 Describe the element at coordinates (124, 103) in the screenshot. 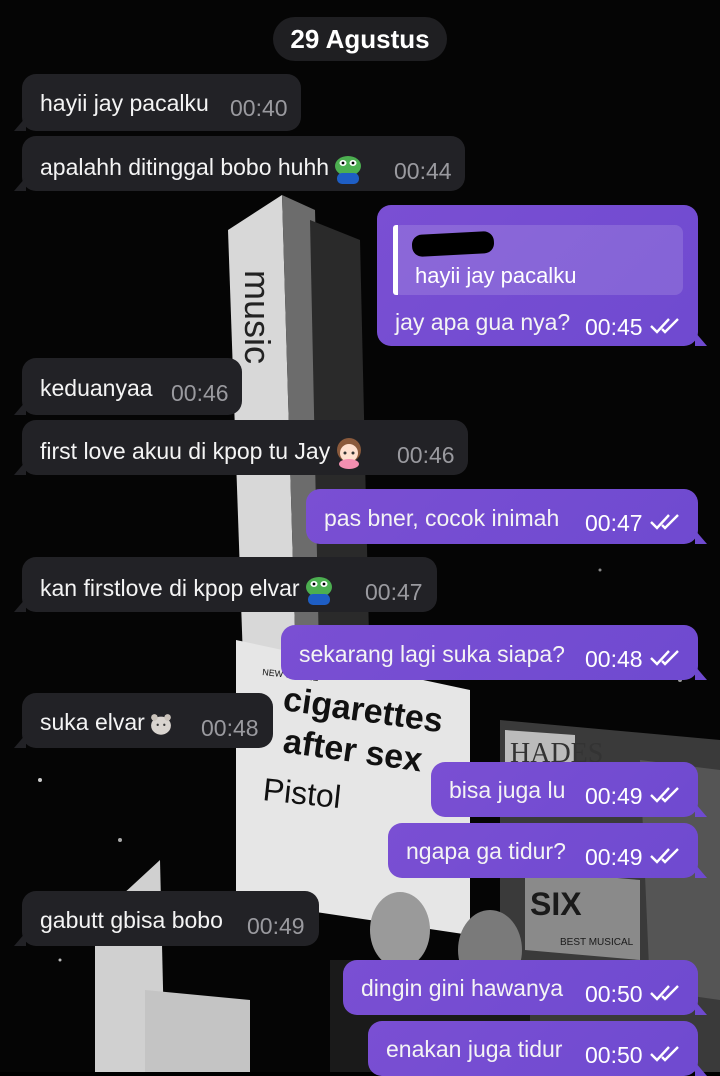

I see `message-text: hayii jay pacalku` at that location.